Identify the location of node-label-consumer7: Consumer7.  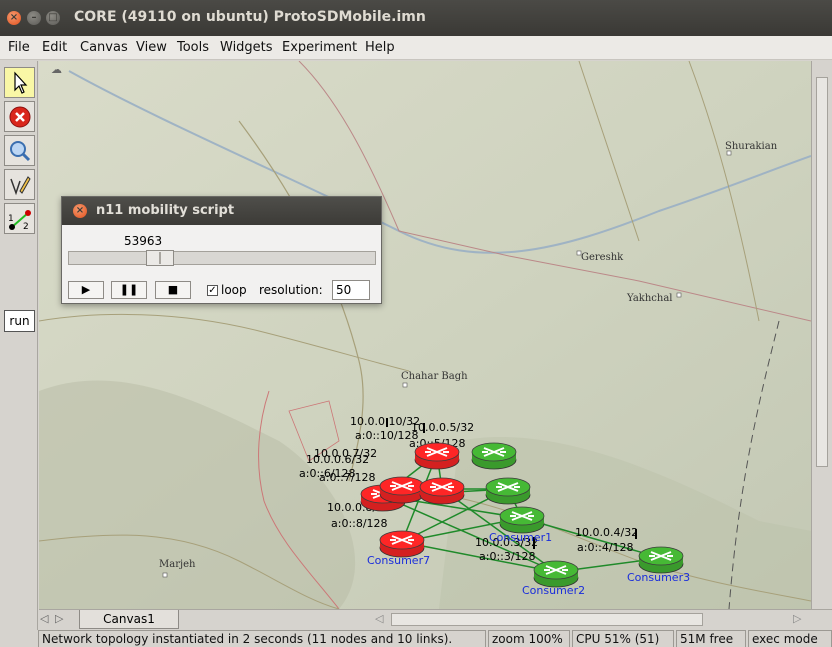
(398, 560).